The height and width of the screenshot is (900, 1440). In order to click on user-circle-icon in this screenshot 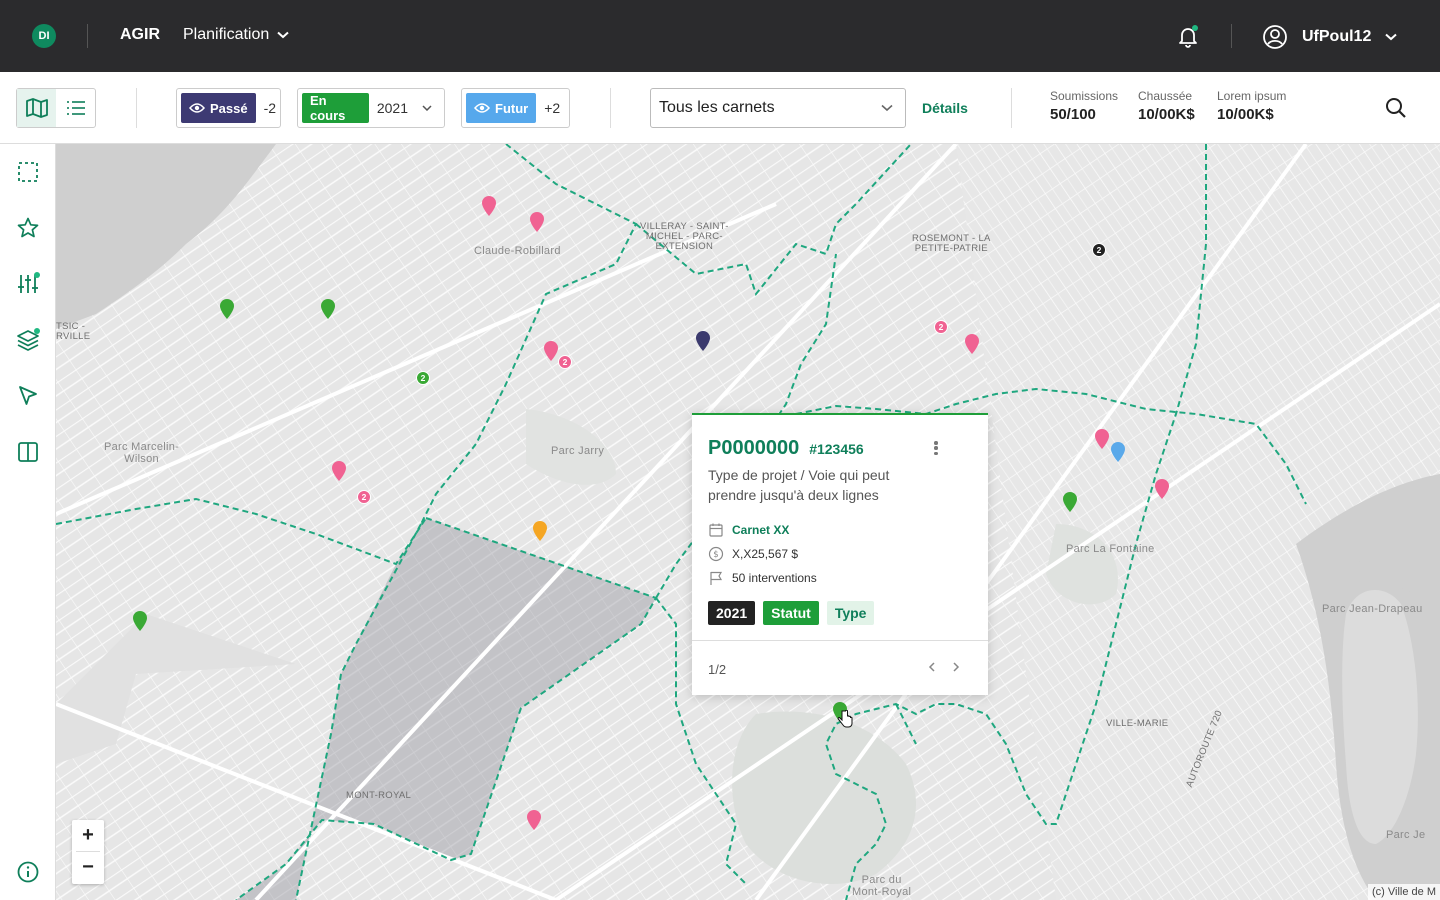, I will do `click(1275, 37)`.